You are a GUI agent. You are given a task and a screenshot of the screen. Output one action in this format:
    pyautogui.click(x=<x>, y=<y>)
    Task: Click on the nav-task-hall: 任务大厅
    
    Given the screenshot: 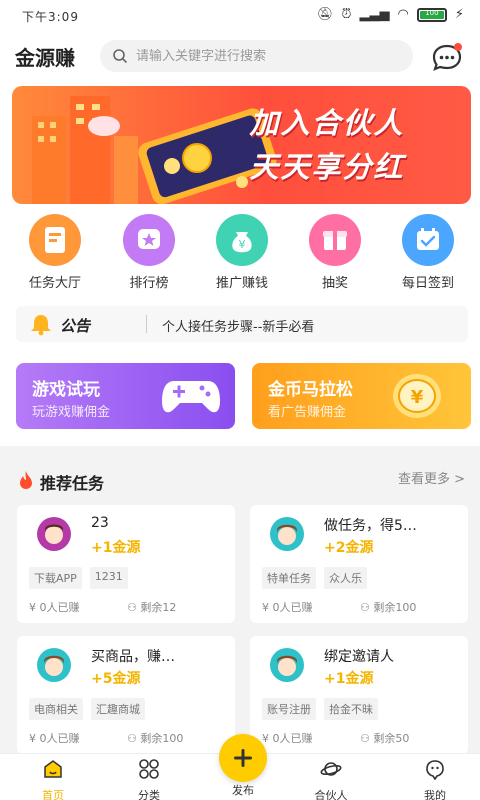 What is the action you would take?
    pyautogui.click(x=55, y=252)
    